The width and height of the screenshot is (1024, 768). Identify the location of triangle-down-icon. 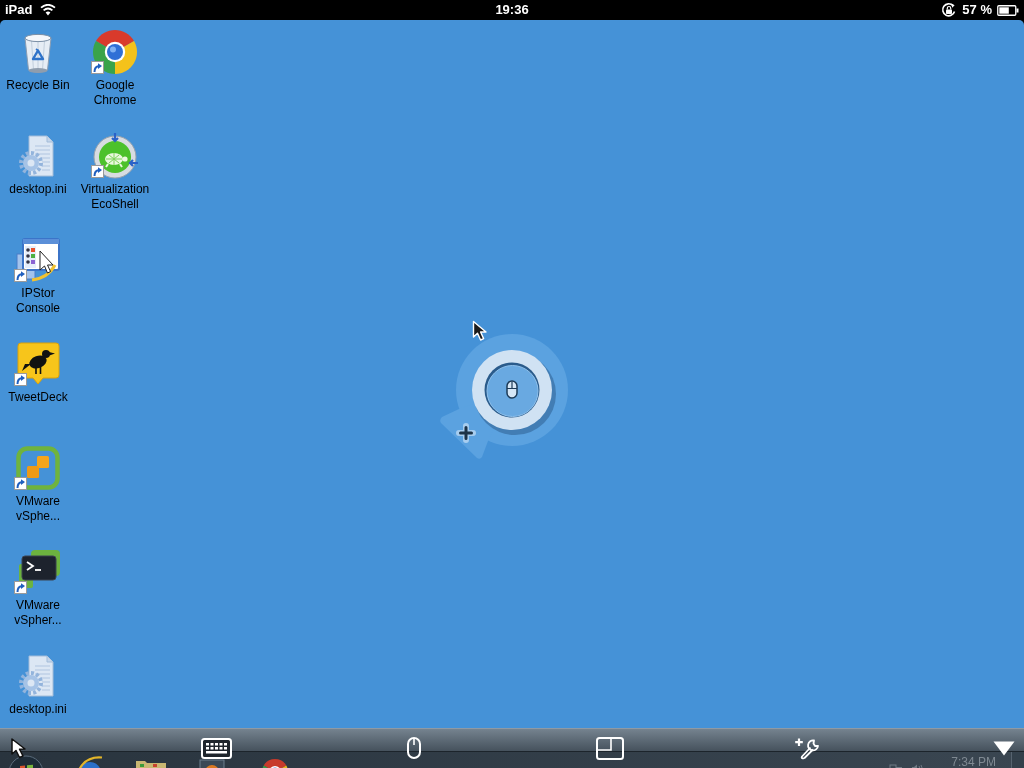
(1004, 748).